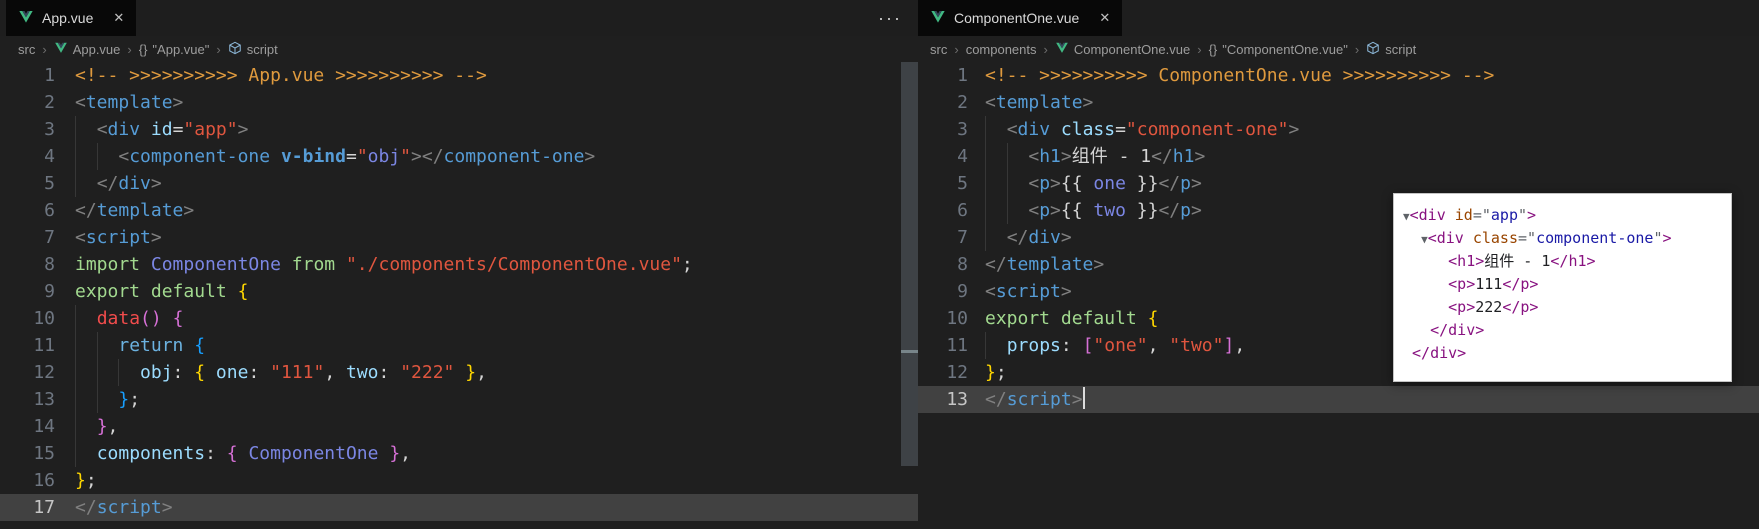  I want to click on tab-componentone-vue: ComponentOne.vue ✕, so click(1020, 18).